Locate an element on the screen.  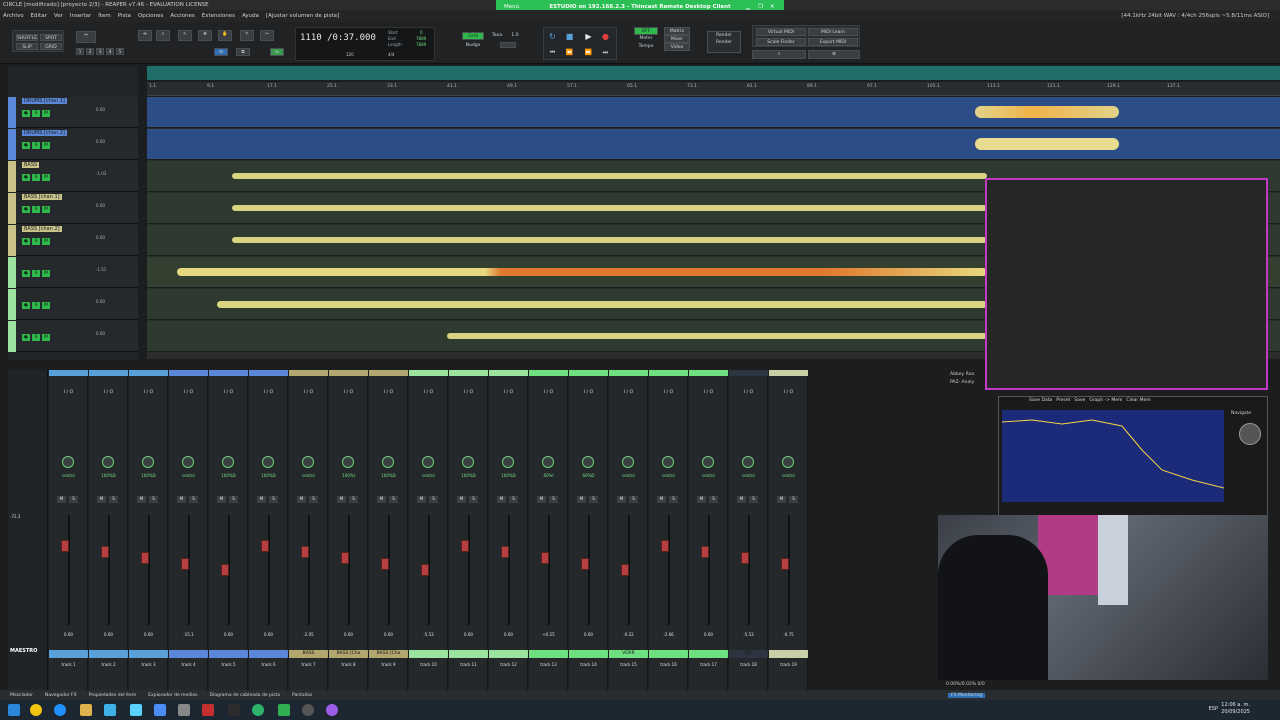
trim-tool-icon: ⇹ is located at coordinates (145, 35).